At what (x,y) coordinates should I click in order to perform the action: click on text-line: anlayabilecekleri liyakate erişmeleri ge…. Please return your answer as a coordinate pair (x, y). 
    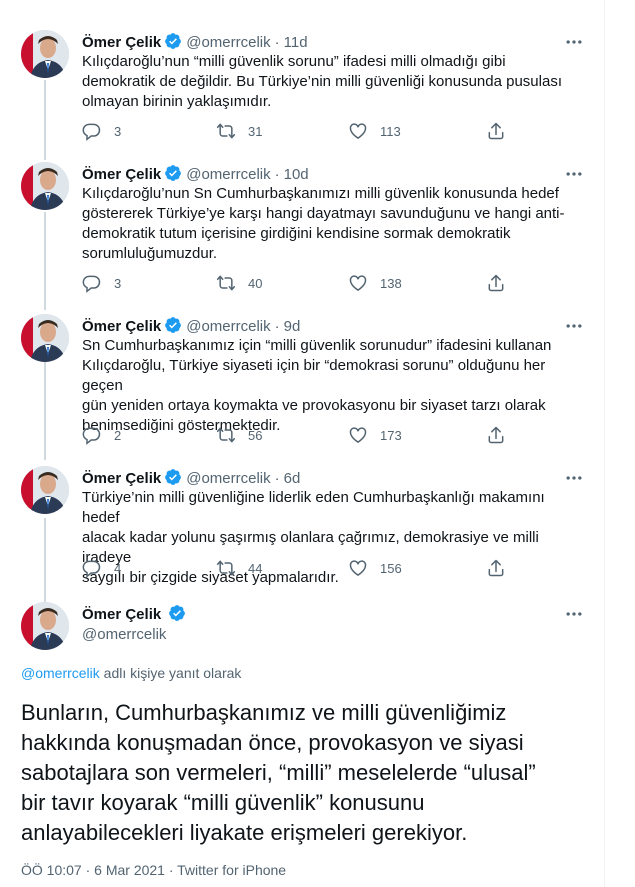
    Looking at the image, I should click on (244, 832).